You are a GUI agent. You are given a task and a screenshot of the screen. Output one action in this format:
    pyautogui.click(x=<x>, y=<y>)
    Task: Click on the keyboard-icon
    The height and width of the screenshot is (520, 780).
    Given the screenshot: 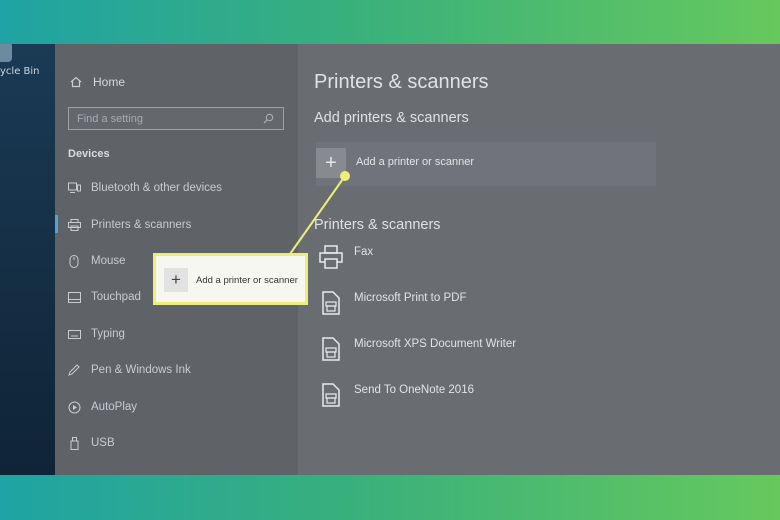 What is the action you would take?
    pyautogui.click(x=74, y=334)
    